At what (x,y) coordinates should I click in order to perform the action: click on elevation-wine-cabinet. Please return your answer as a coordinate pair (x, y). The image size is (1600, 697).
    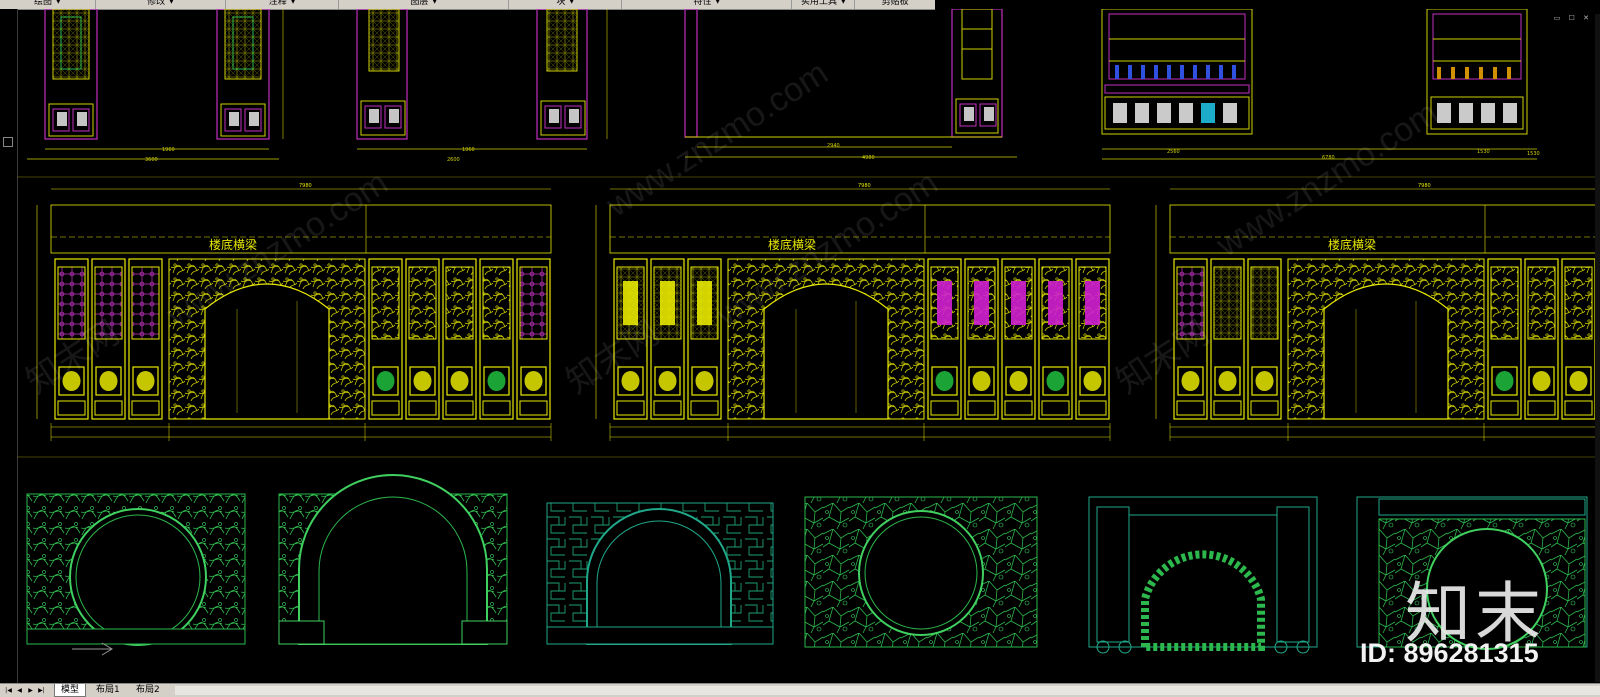
    Looking at the image, I should click on (1319, 84).